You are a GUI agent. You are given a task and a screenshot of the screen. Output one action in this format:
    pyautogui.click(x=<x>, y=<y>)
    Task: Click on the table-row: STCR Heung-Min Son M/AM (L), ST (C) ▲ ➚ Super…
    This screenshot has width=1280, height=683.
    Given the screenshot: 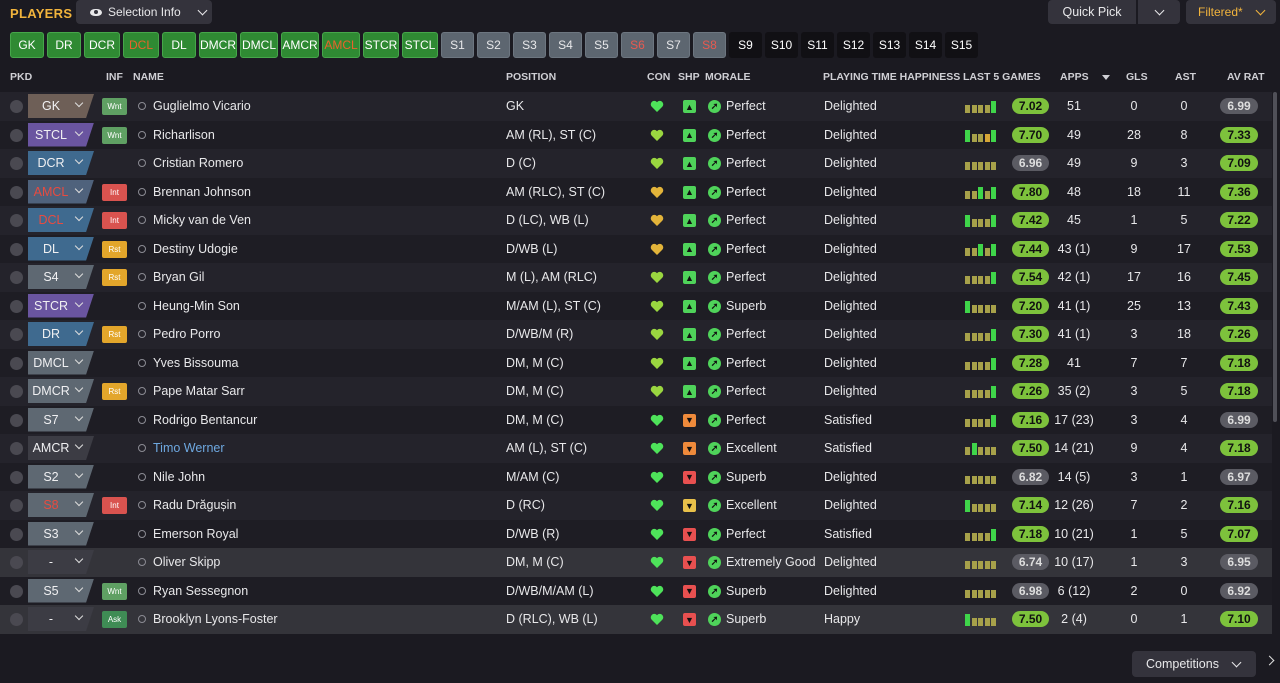 What is the action you would take?
    pyautogui.click(x=636, y=305)
    